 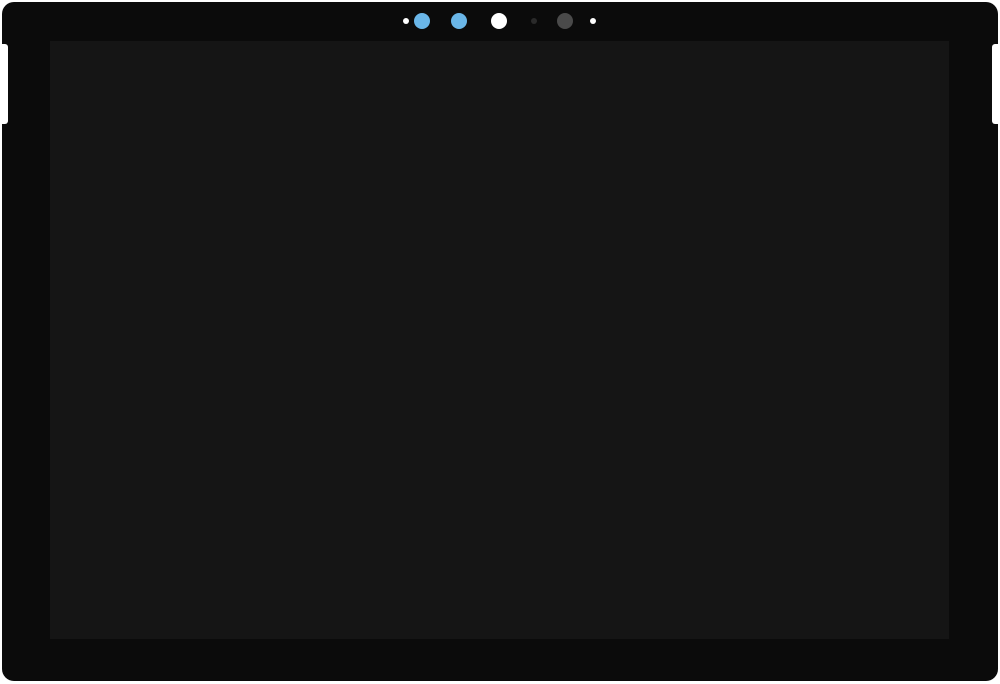 I want to click on right-side-notch, so click(x=995, y=84).